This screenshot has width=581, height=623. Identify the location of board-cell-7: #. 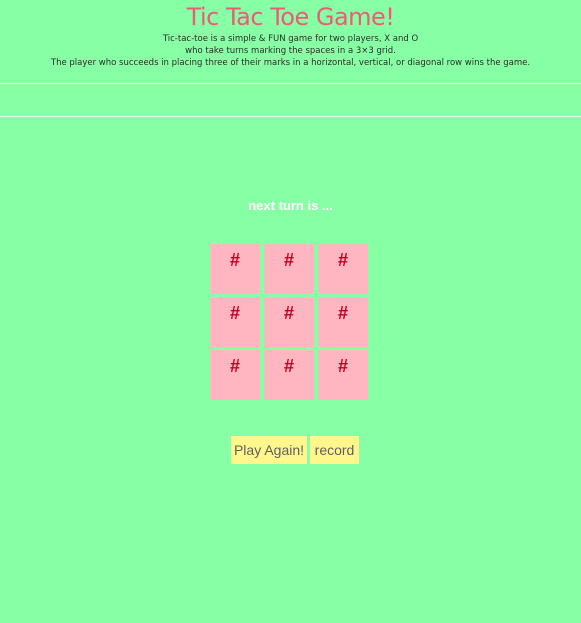
(235, 375).